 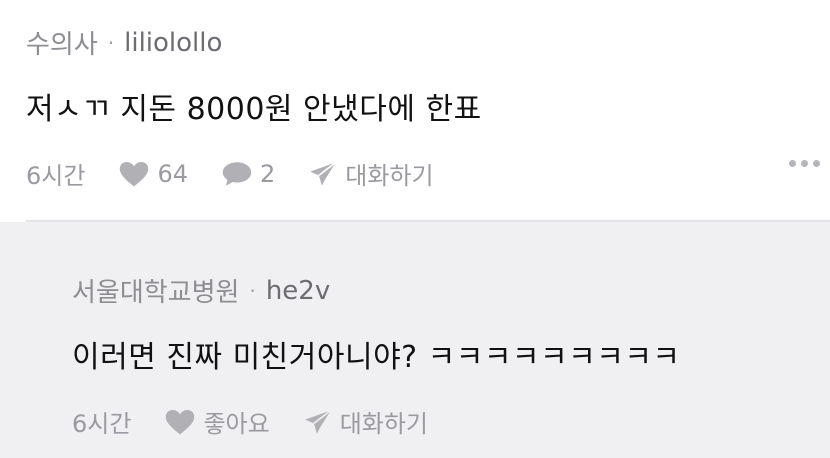 I want to click on post-meta: 수의사 · liliolollo, so click(x=124, y=42).